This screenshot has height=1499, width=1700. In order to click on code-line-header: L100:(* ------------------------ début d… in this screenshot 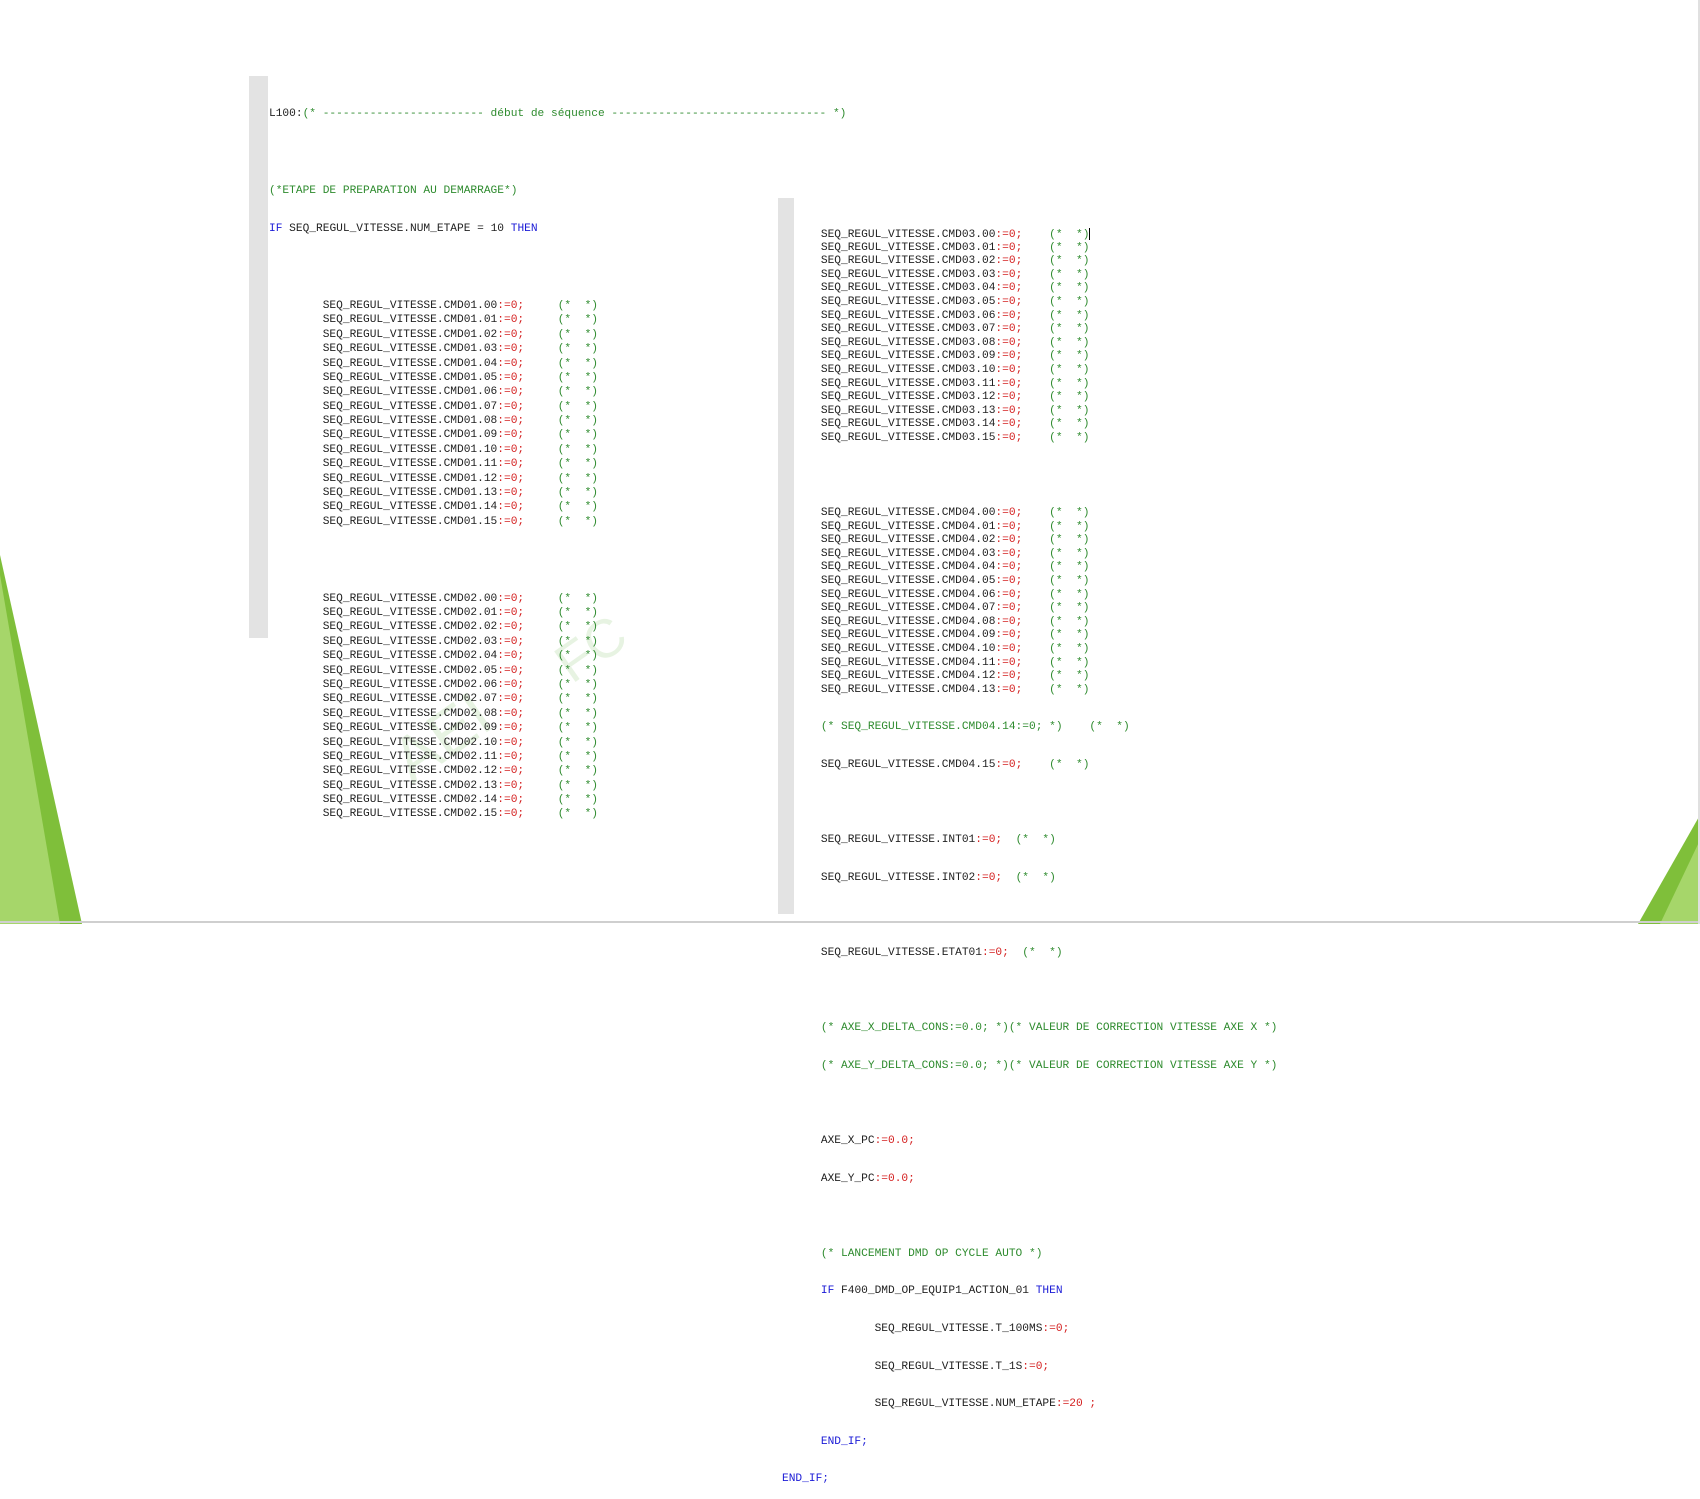, I will do `click(557, 114)`.